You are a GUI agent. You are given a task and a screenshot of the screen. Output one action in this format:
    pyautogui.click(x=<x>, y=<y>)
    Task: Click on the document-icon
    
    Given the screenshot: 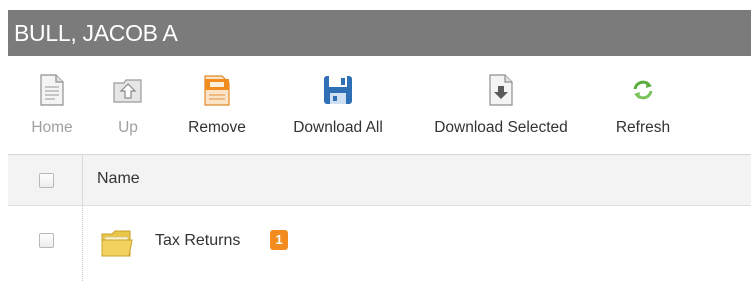 What is the action you would take?
    pyautogui.click(x=52, y=90)
    